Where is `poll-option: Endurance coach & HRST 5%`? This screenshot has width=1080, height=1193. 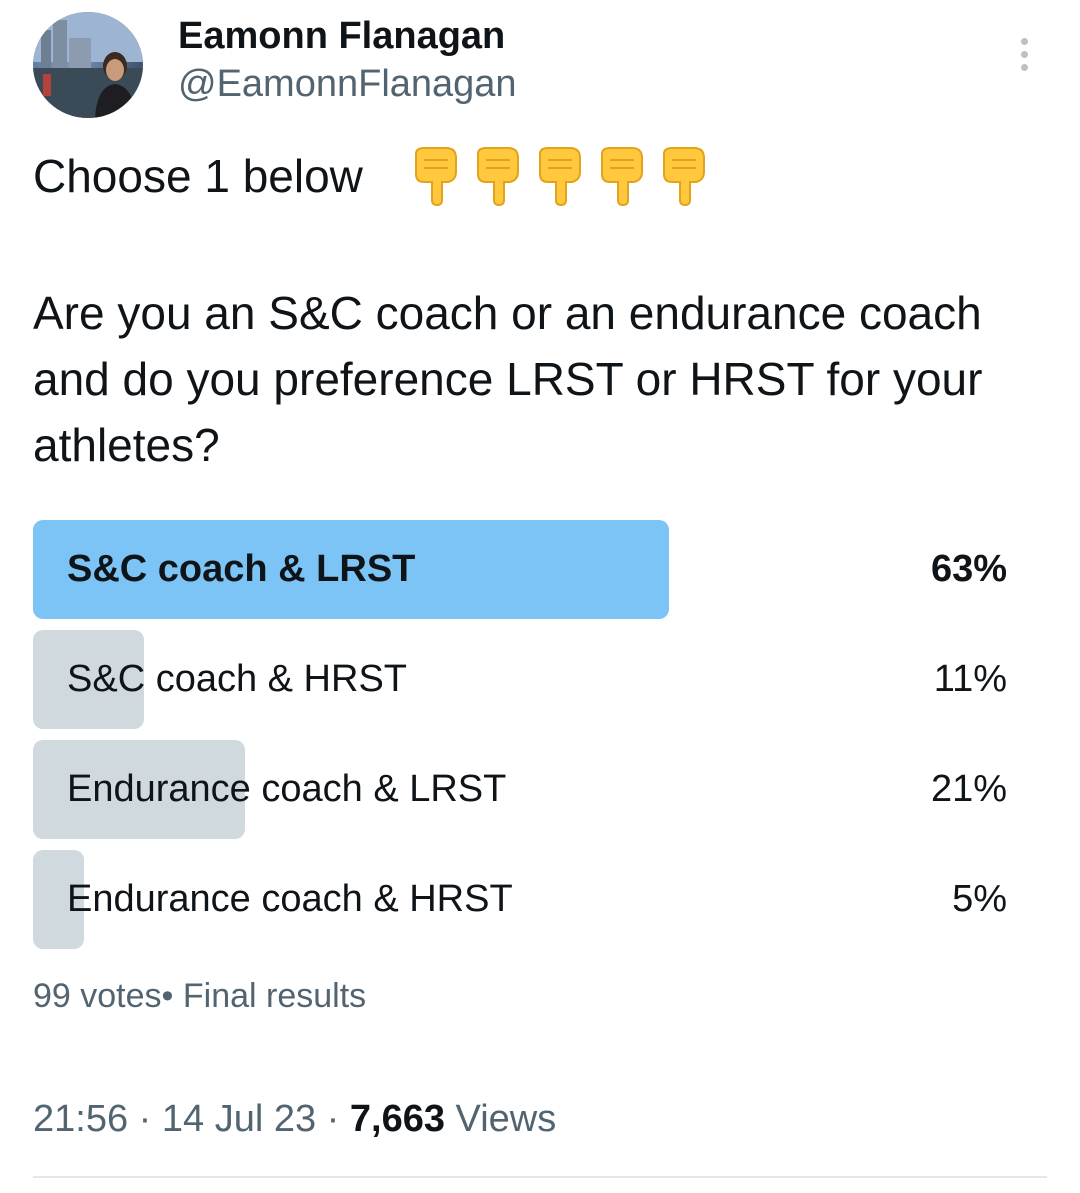
poll-option: Endurance coach & HRST 5% is located at coordinates (538, 899).